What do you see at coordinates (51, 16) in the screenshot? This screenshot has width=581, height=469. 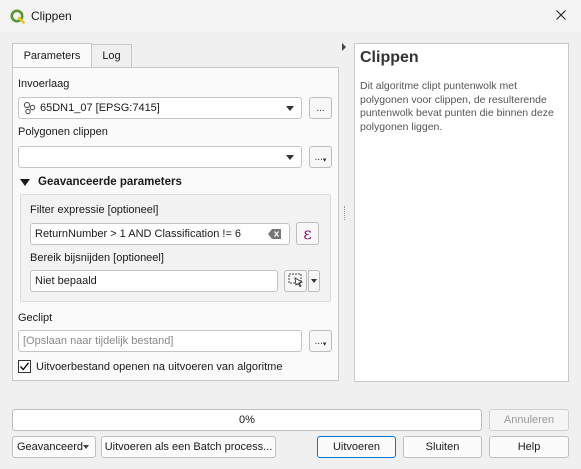 I see `window-title: Clippen` at bounding box center [51, 16].